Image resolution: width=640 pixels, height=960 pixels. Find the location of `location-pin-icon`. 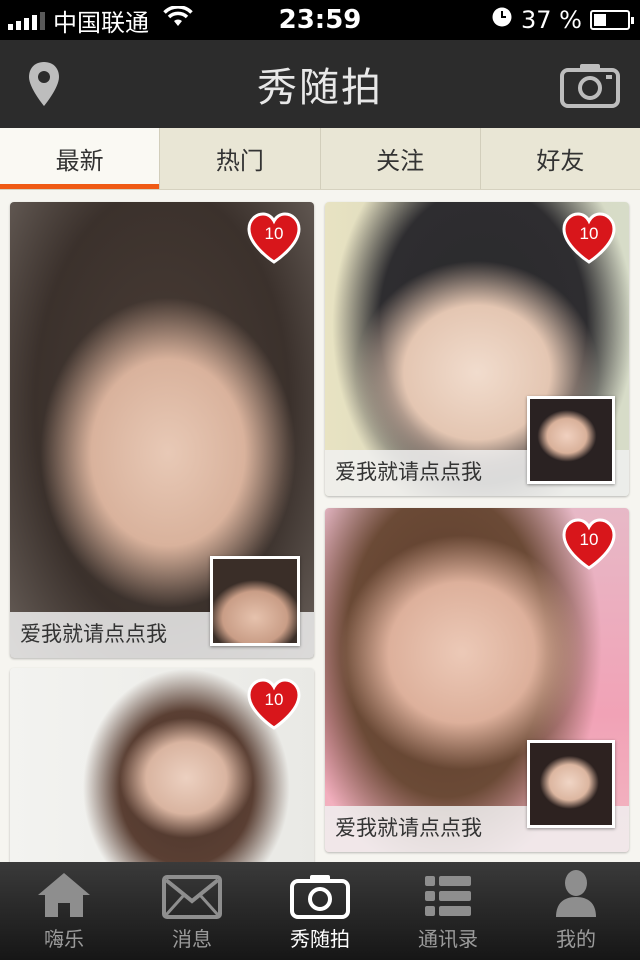

location-pin-icon is located at coordinates (44, 86).